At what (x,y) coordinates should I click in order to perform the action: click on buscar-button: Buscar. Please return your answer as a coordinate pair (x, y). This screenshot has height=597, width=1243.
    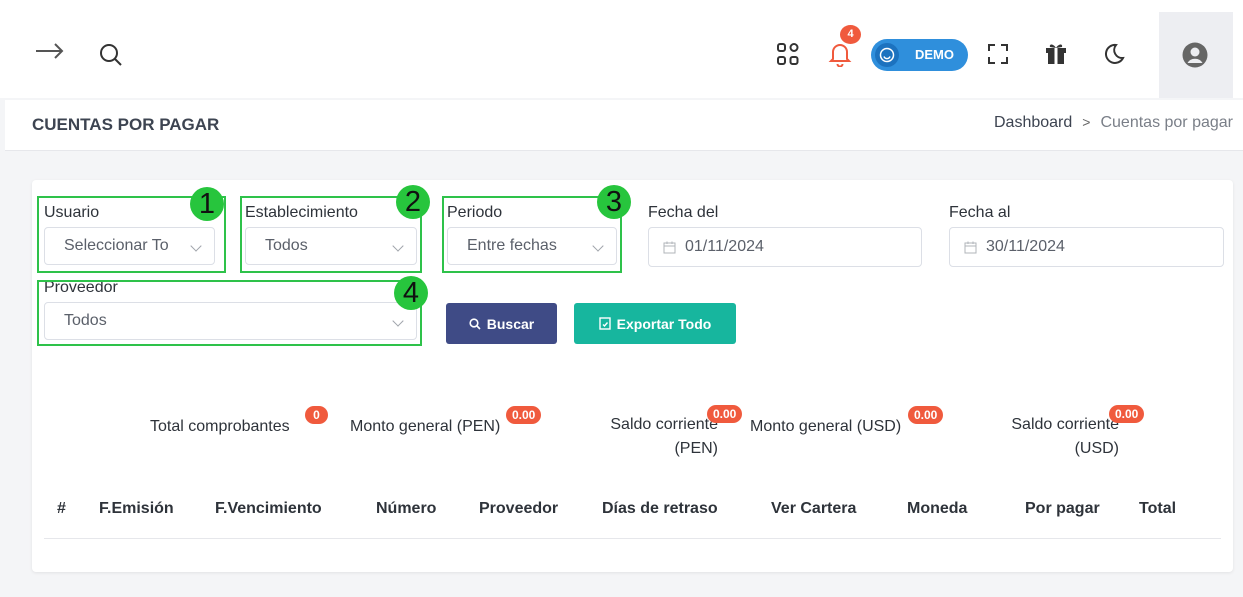
    Looking at the image, I should click on (501, 323).